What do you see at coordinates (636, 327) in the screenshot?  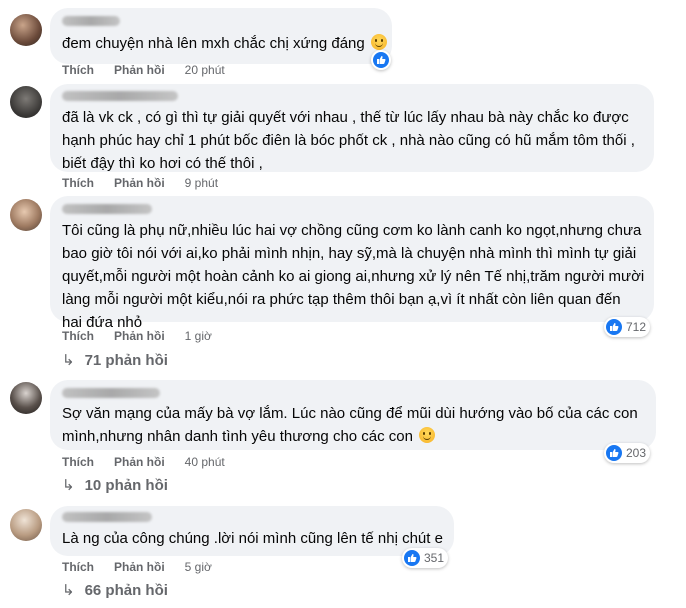 I see `reaction-count: 712` at bounding box center [636, 327].